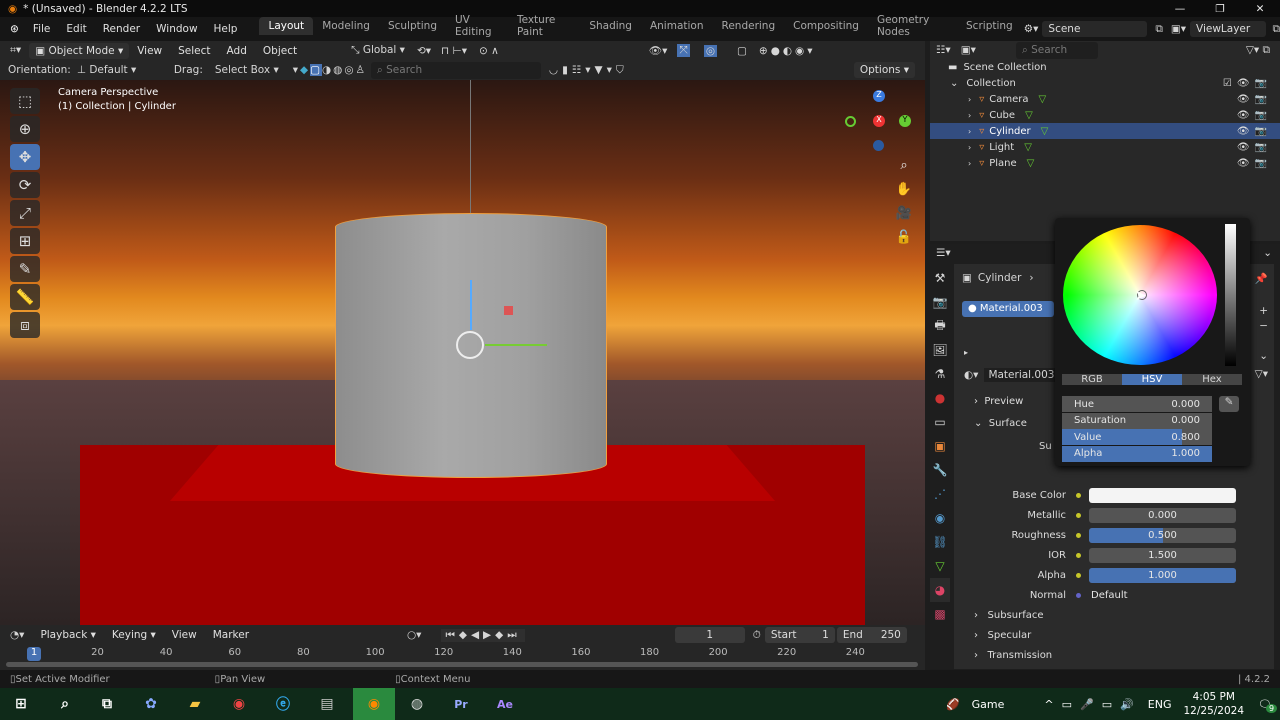 Image resolution: width=1280 pixels, height=720 pixels. Describe the element at coordinates (1212, 379) in the screenshot. I see `mode-tab-hex: Hex` at that location.